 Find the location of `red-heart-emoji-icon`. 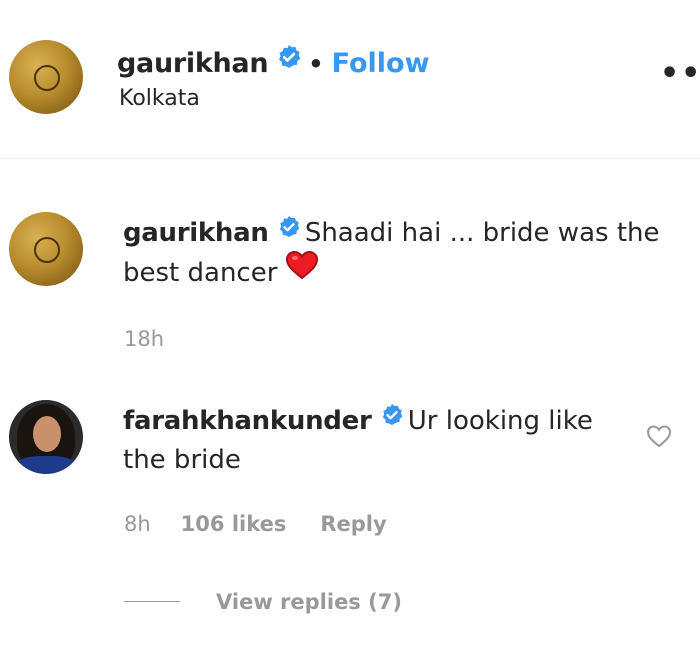

red-heart-emoji-icon is located at coordinates (302, 270).